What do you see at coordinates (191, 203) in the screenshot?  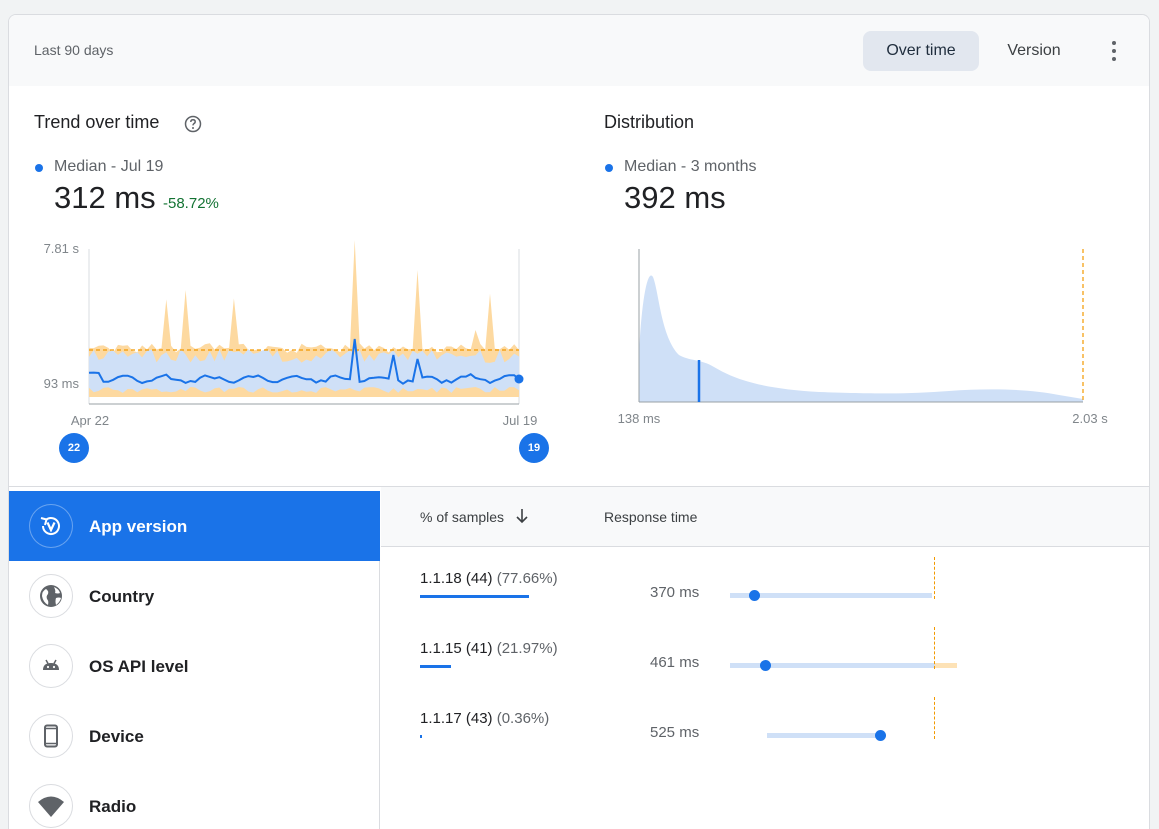 I see `trend-delta: -58.72%` at bounding box center [191, 203].